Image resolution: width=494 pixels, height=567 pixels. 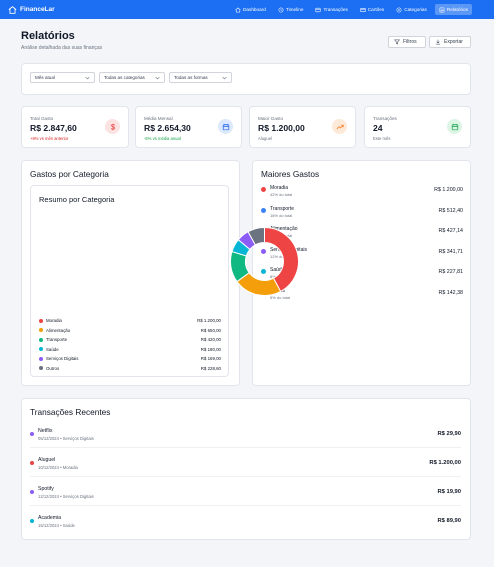 I want to click on transaction-name: Aluguel, so click(x=47, y=460).